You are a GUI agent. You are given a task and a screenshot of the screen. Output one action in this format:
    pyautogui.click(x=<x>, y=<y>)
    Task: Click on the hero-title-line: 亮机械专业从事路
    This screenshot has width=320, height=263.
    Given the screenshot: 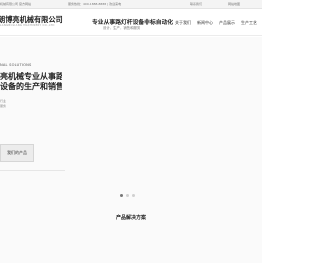 What is the action you would take?
    pyautogui.click(x=31, y=76)
    